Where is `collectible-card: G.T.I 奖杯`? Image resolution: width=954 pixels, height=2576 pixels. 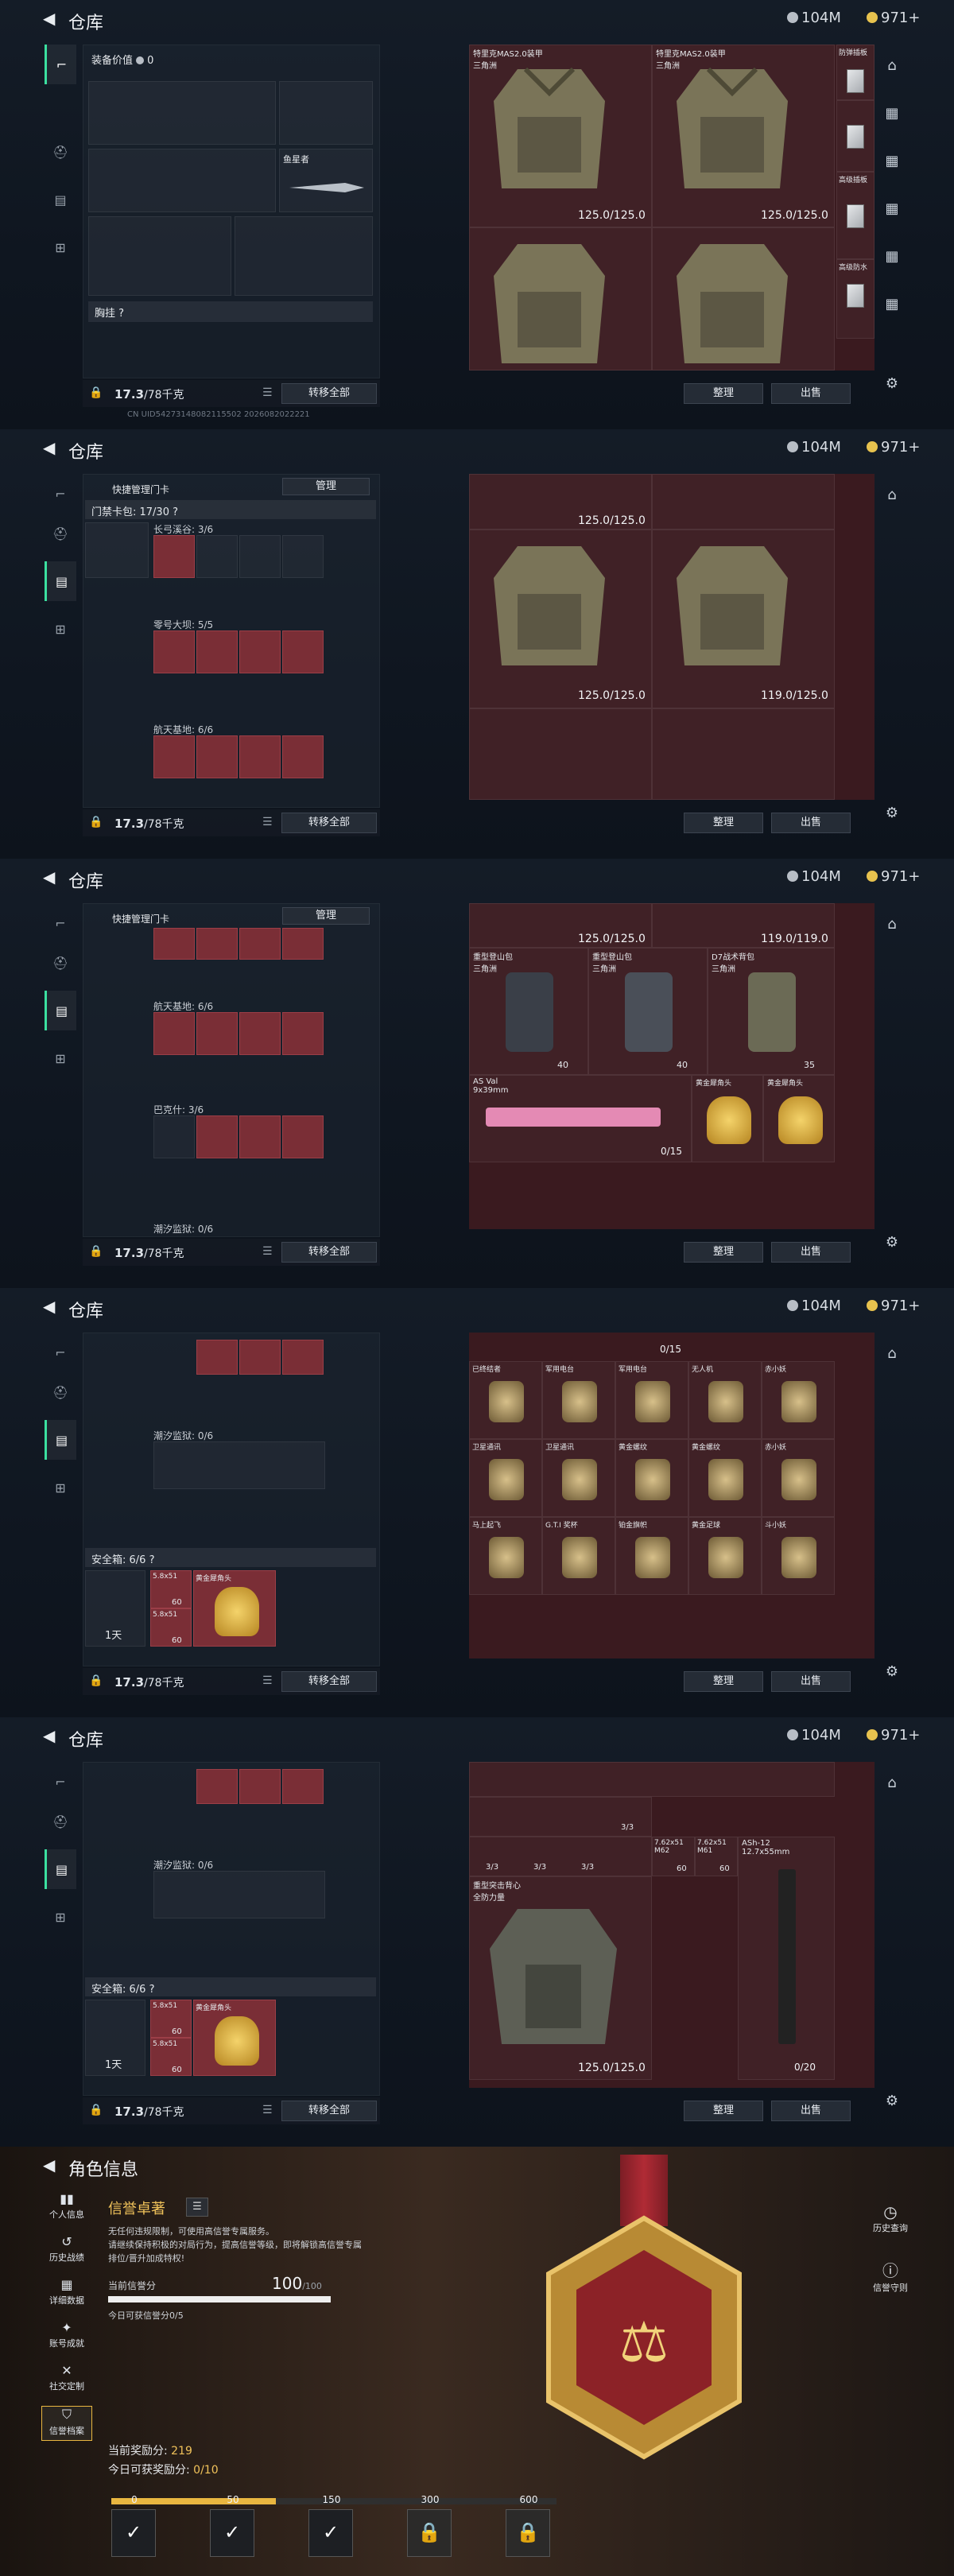 collectible-card: G.T.I 奖杯 is located at coordinates (578, 1556).